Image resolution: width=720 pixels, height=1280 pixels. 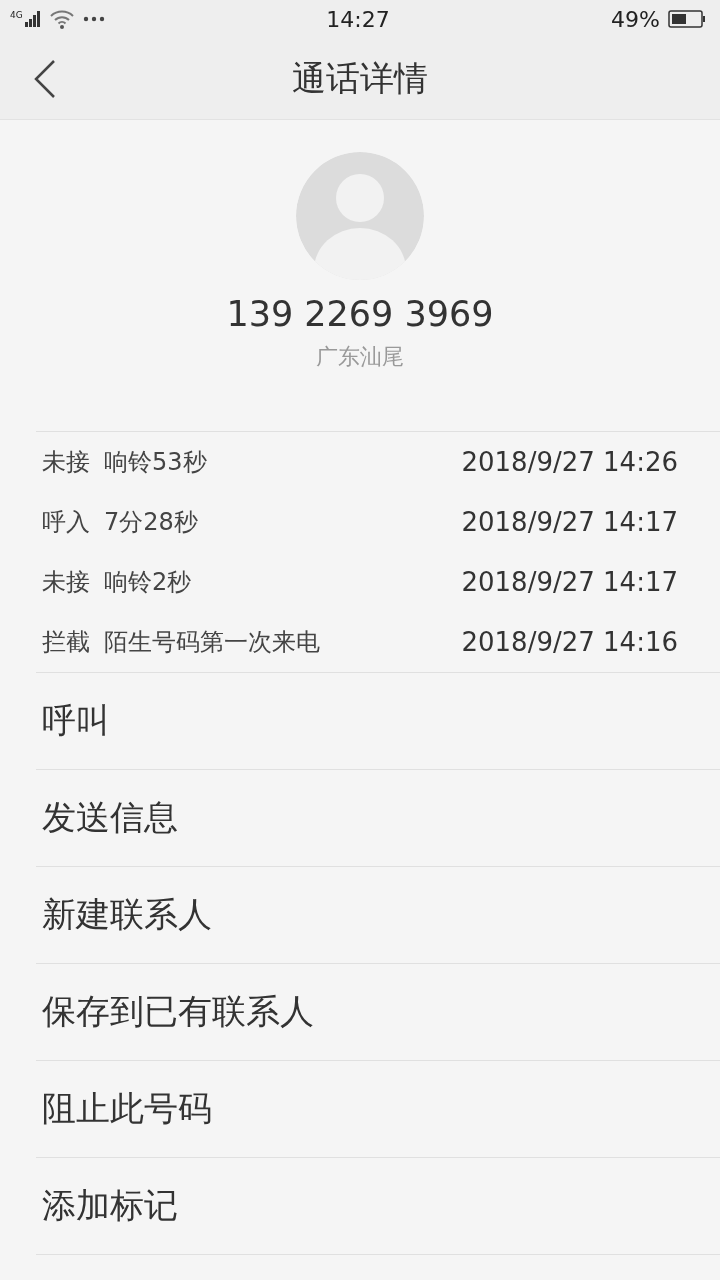 I want to click on call-time: 2018/9/27 14:16, so click(x=569, y=642).